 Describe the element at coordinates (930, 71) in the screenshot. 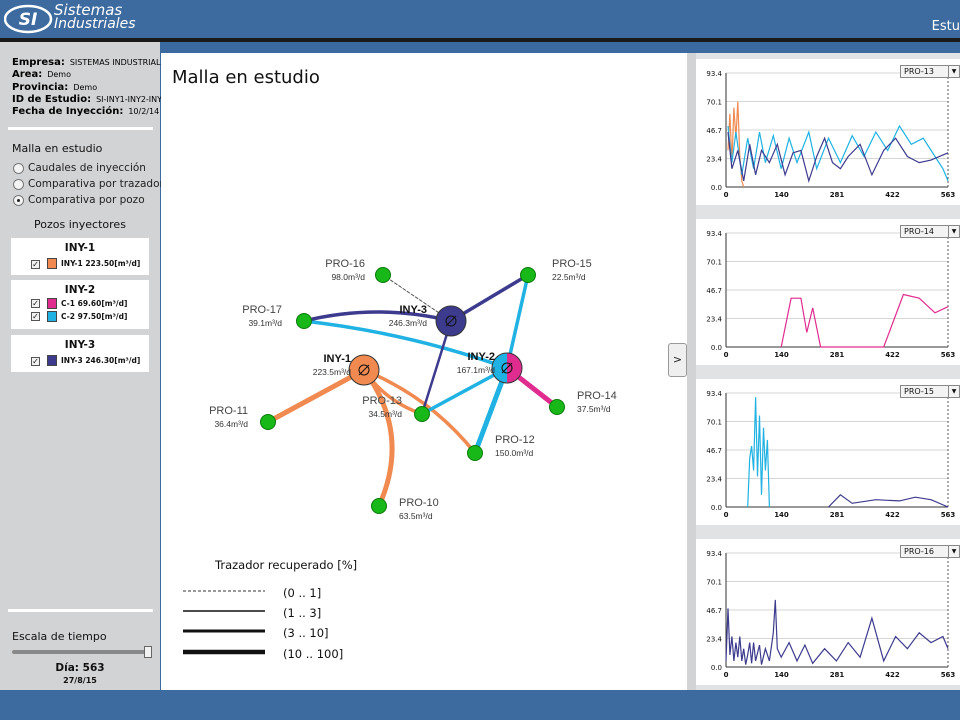

I see `well-select: PRO-13 ▼` at that location.